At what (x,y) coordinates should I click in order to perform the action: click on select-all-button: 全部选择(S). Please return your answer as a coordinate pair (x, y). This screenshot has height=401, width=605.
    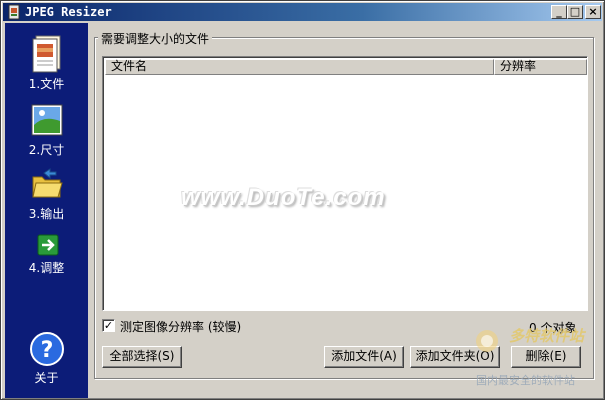
    Looking at the image, I should click on (142, 357).